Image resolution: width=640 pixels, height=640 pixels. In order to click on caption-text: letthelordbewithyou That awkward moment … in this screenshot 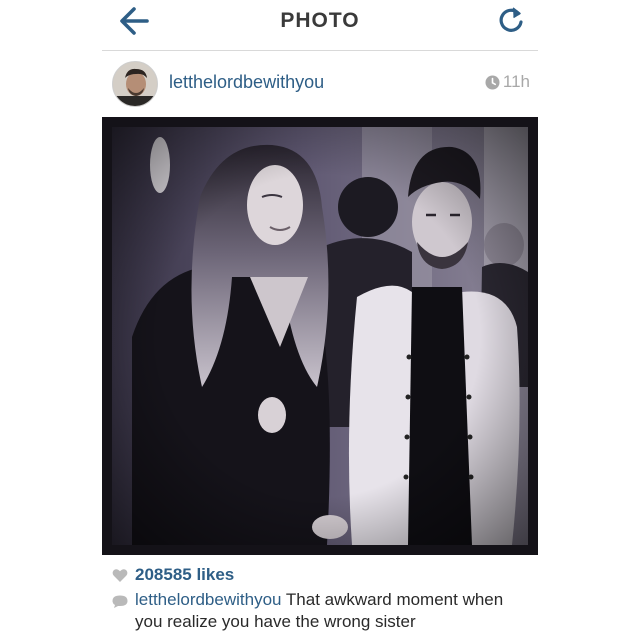, I will do `click(333, 611)`.